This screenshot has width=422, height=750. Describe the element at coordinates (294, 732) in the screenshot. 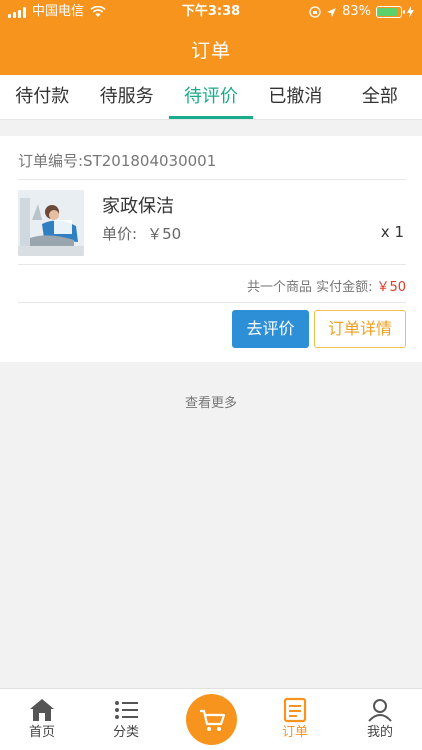

I see `nav-orders-label: 订单` at that location.